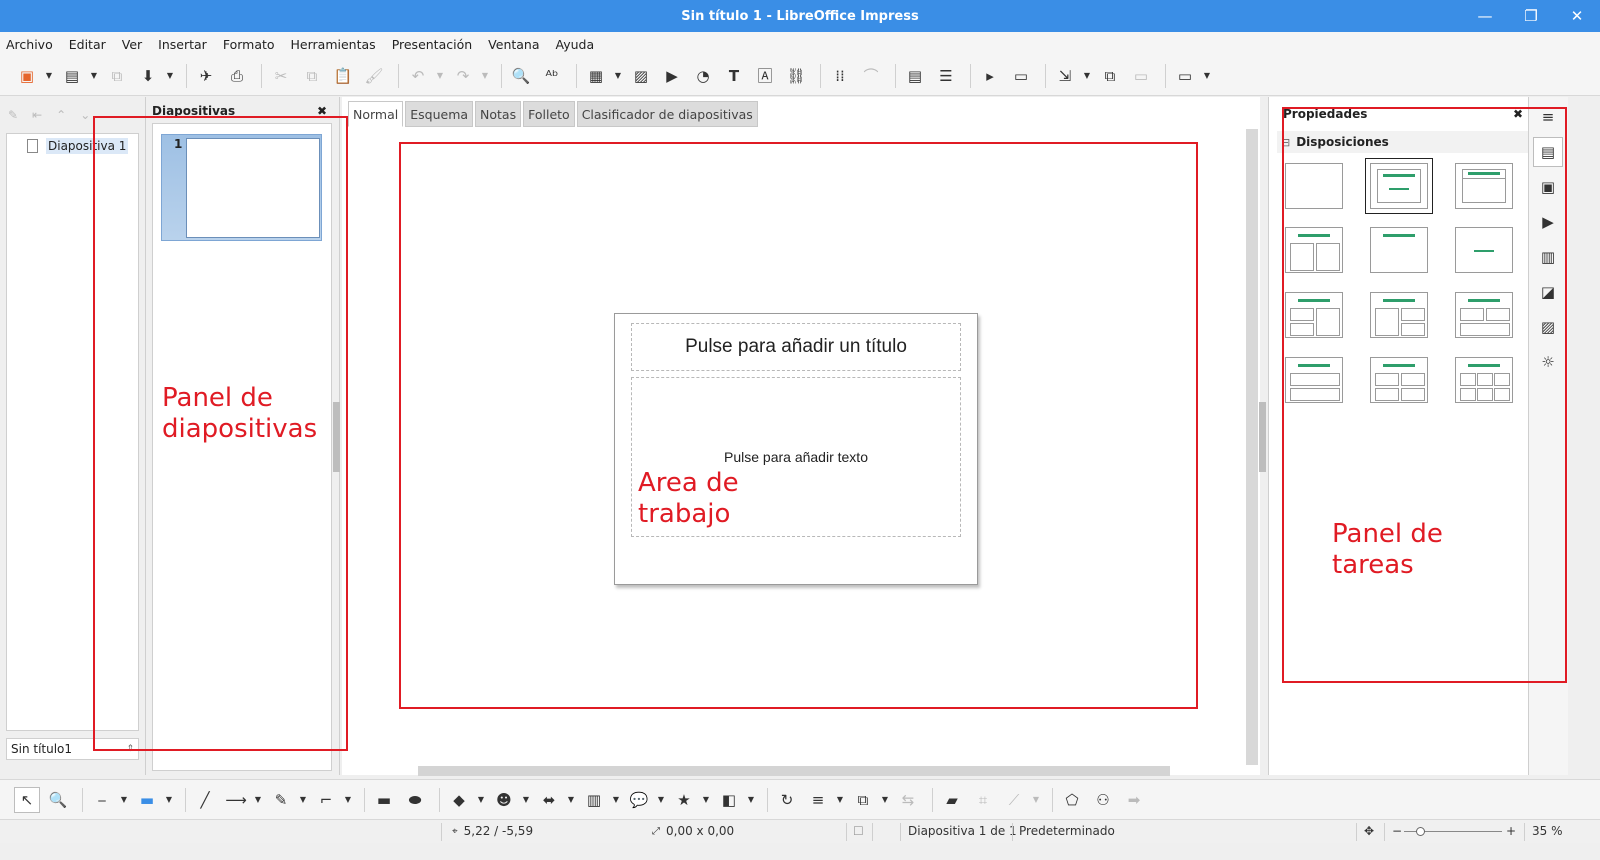 The width and height of the screenshot is (1600, 860). Describe the element at coordinates (13, 115) in the screenshot. I see `pen-icon: ✎` at that location.